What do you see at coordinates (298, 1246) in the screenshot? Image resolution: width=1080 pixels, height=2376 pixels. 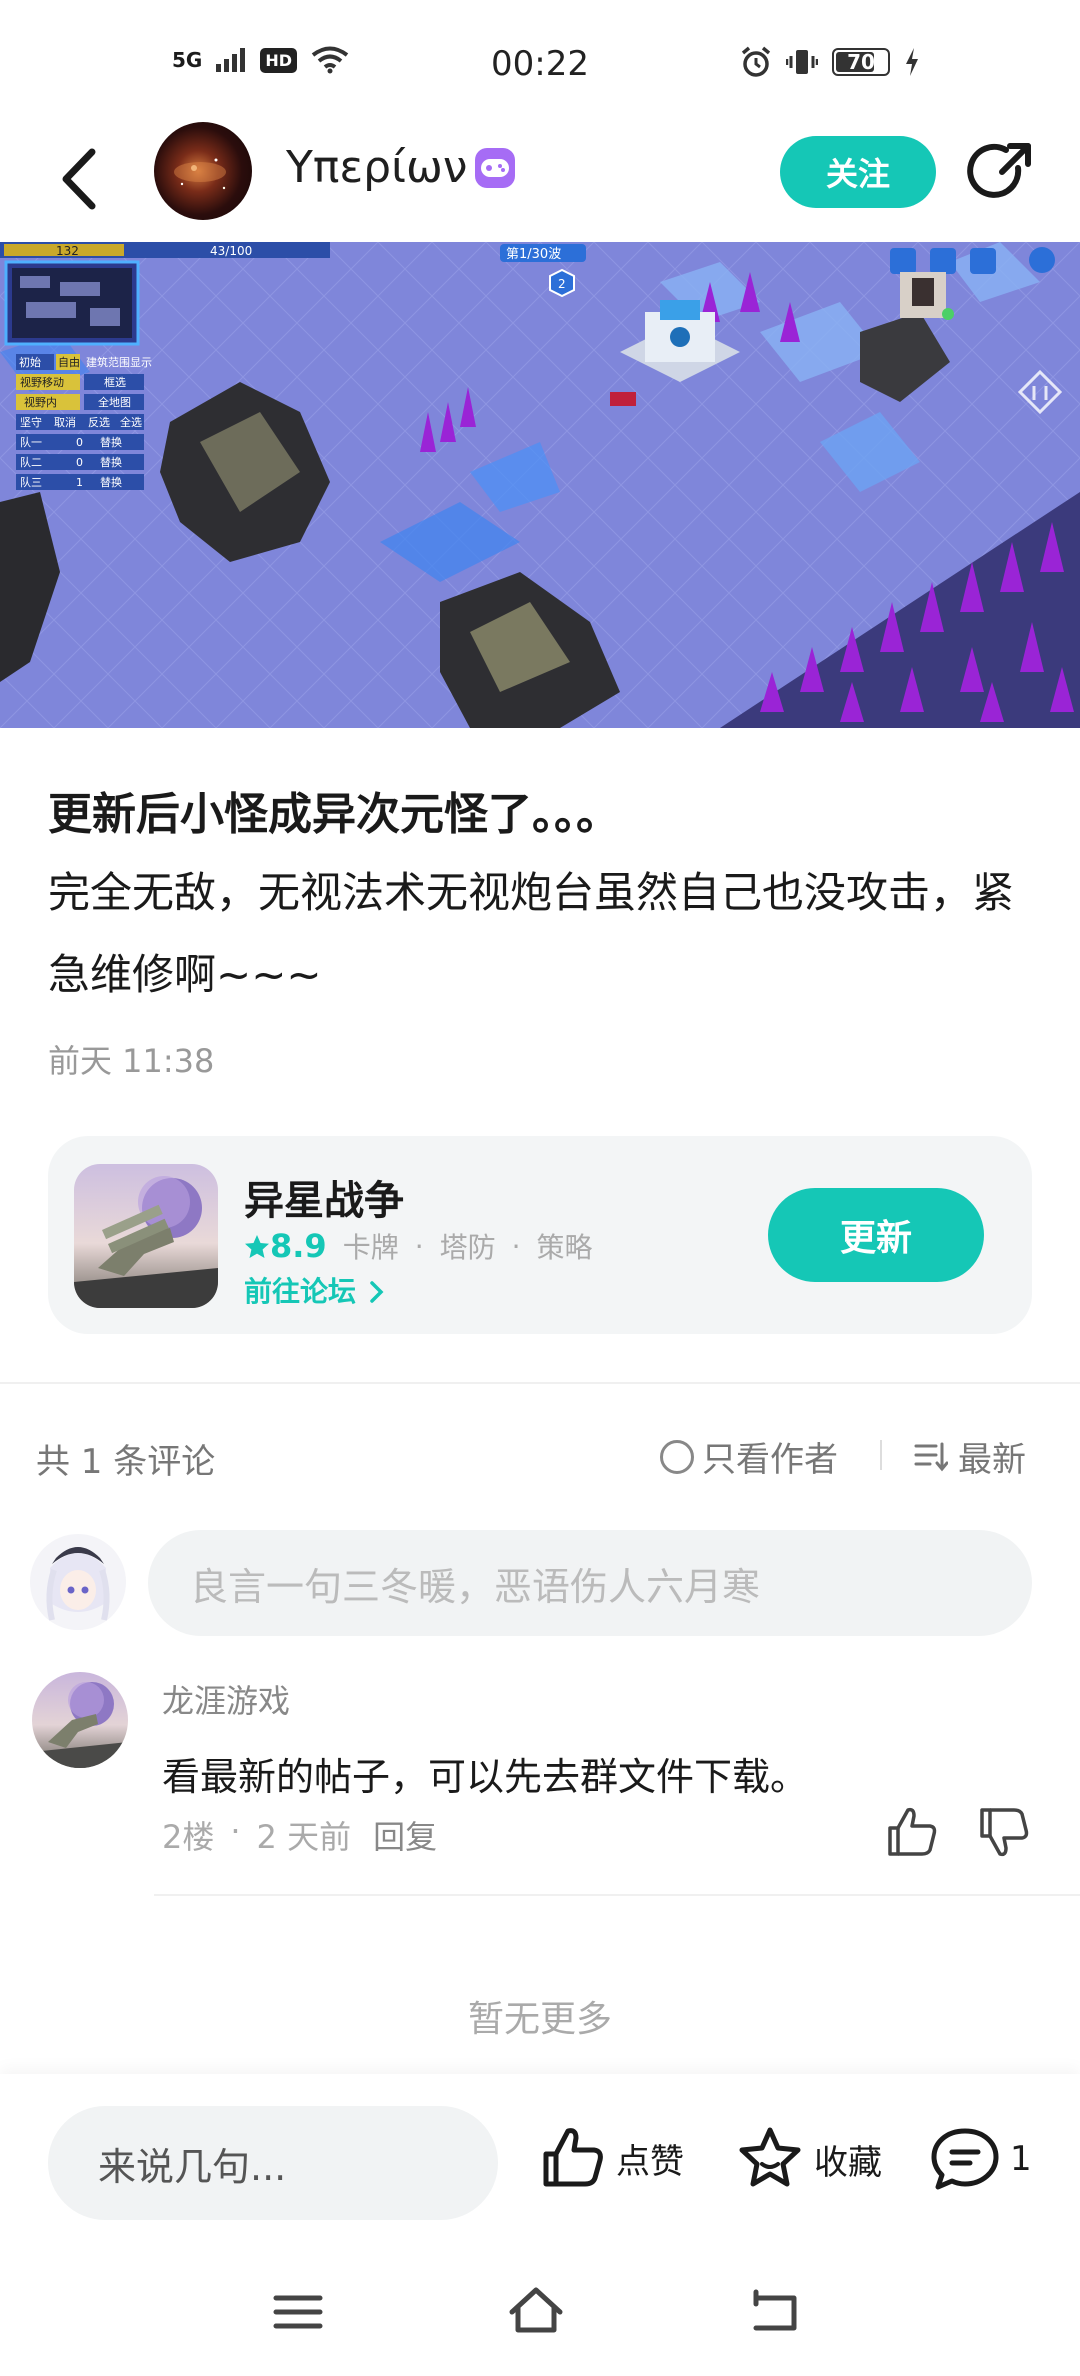 I see `game-rating-value: 8.9` at bounding box center [298, 1246].